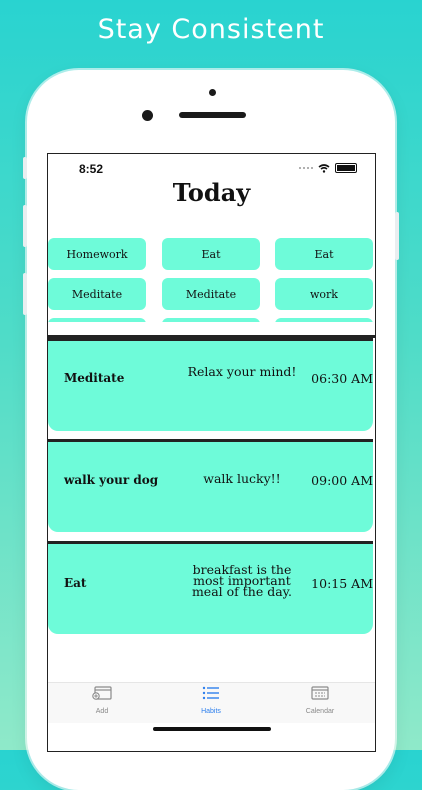  Describe the element at coordinates (111, 480) in the screenshot. I see `habit-name: walk your dog` at that location.